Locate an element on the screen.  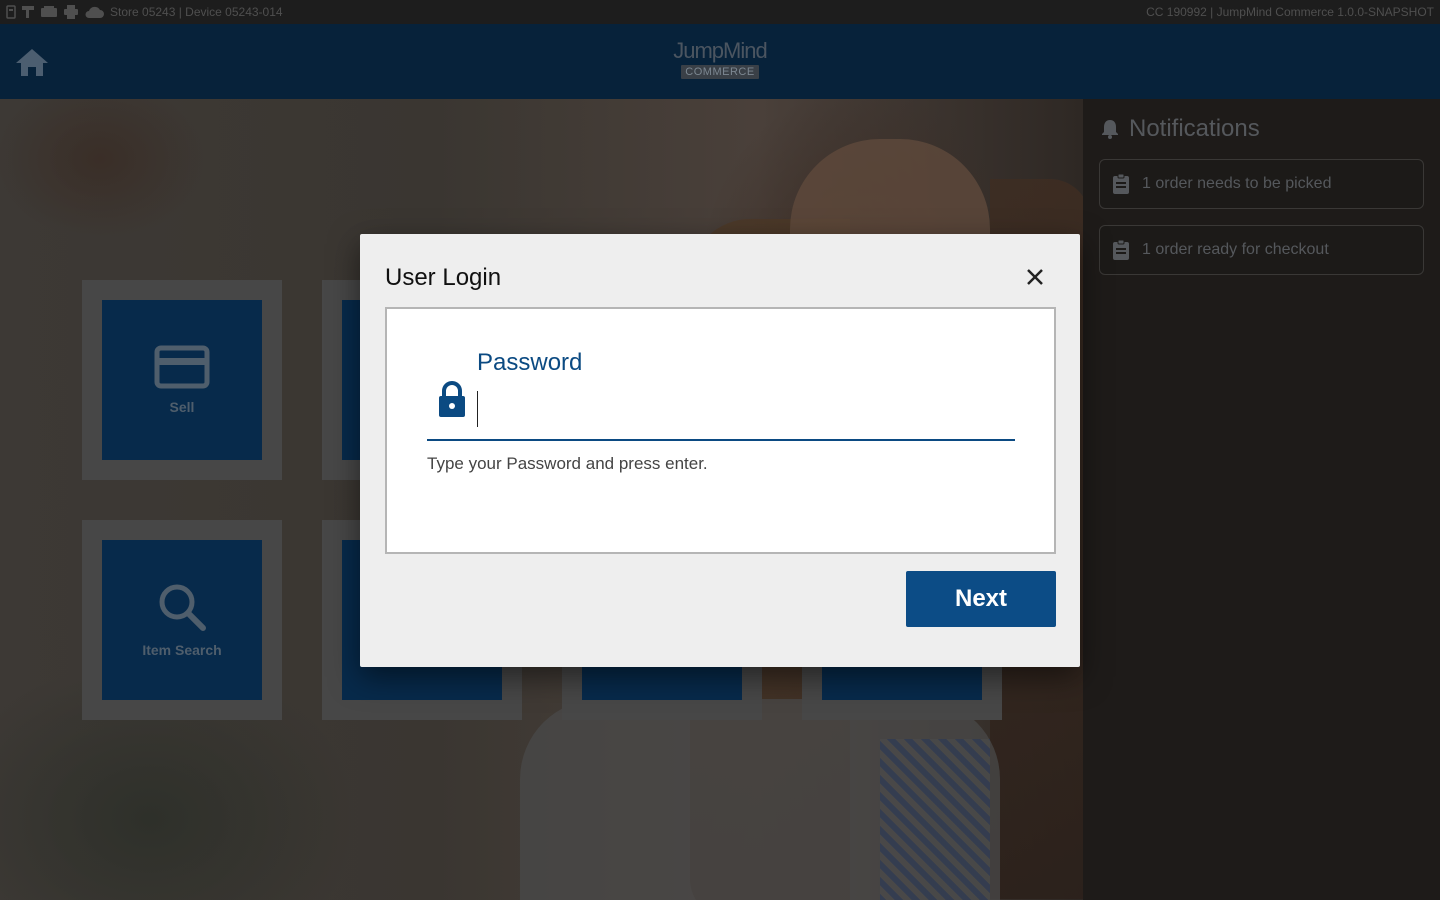
credit-card-icon is located at coordinates (182, 367).